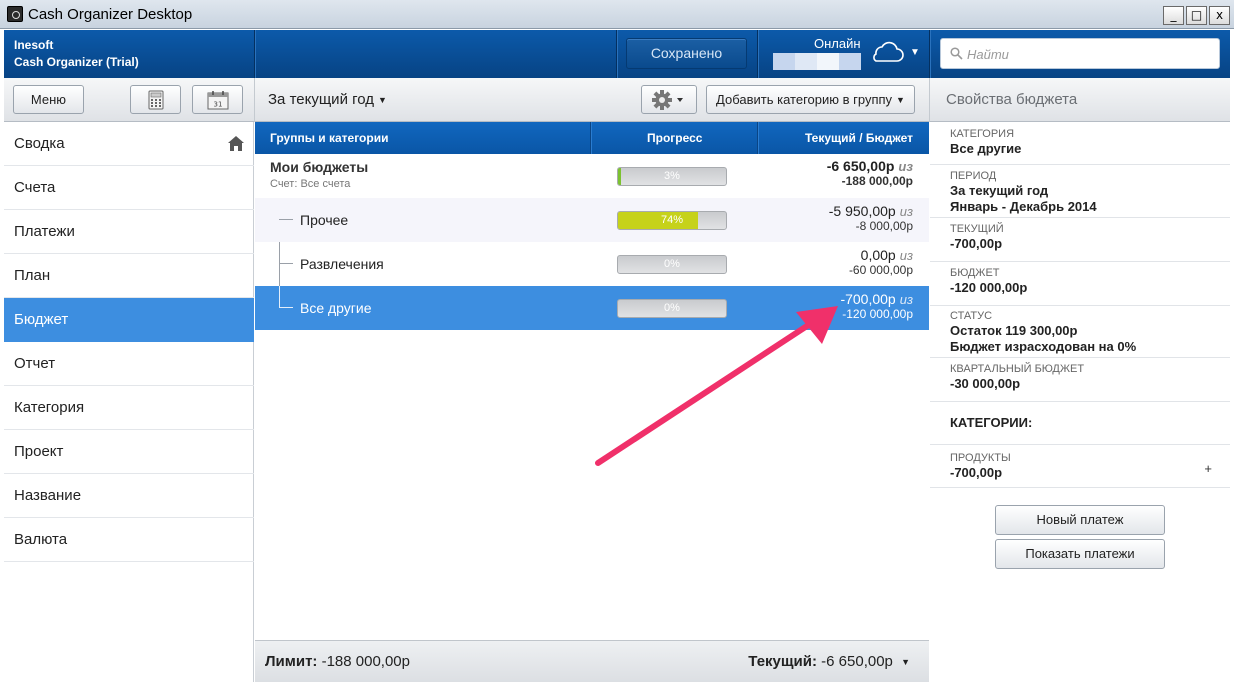 The width and height of the screenshot is (1234, 686). I want to click on current-amount: -6 650,00р из, so click(870, 166).